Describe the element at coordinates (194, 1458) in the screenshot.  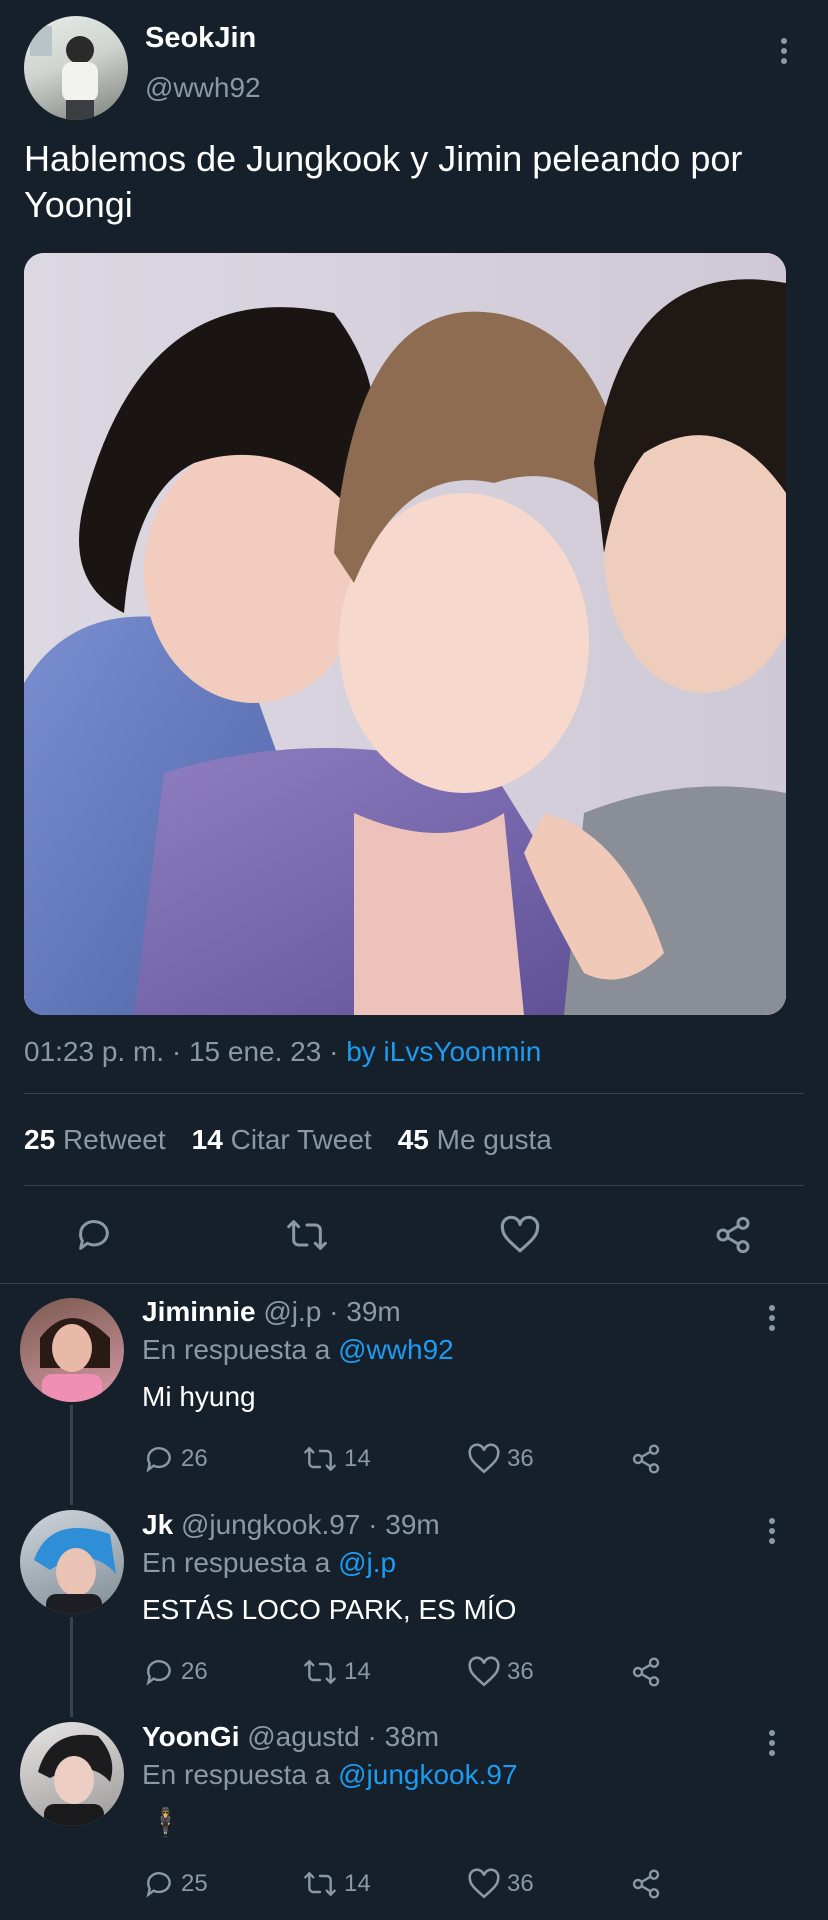
I see `reply-comment-count-1: 26` at that location.